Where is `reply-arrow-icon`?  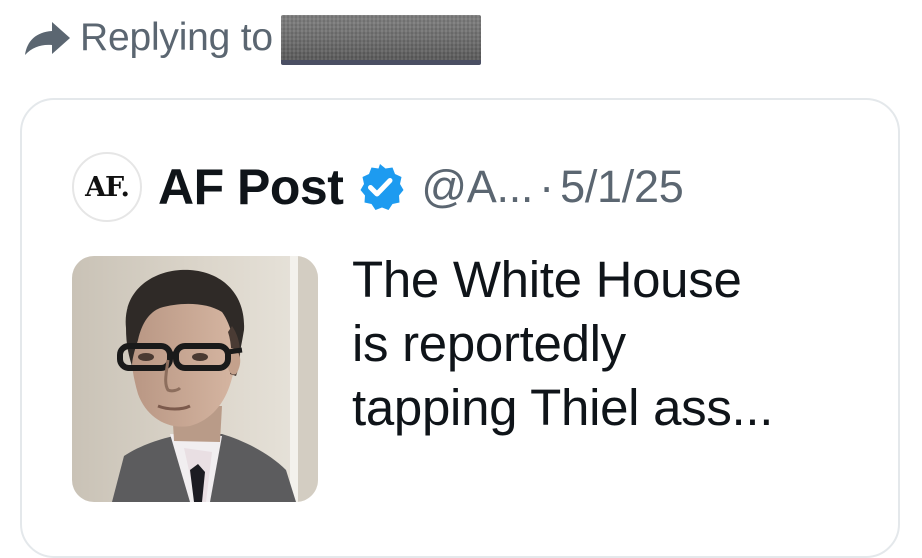 reply-arrow-icon is located at coordinates (48, 38).